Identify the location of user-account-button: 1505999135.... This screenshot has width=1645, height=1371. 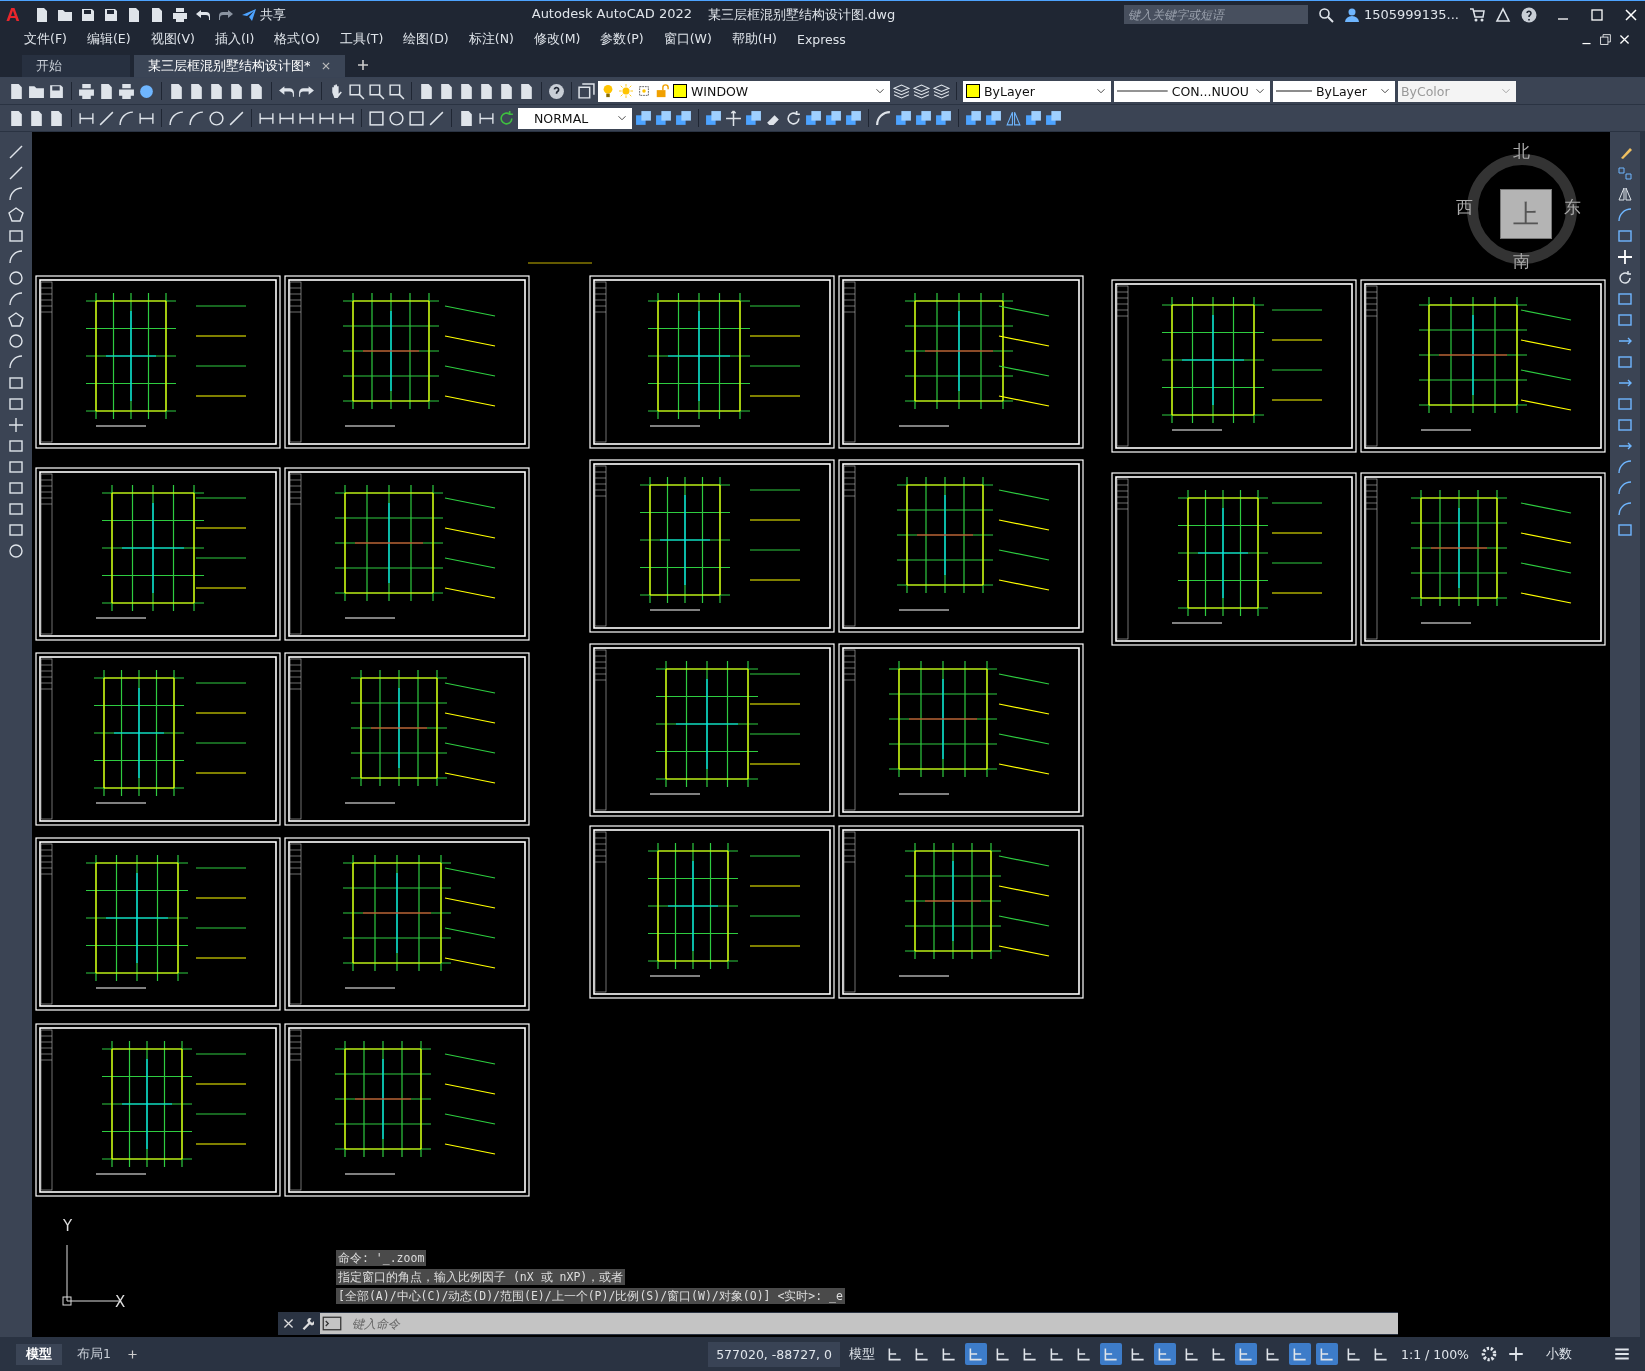
(1401, 14).